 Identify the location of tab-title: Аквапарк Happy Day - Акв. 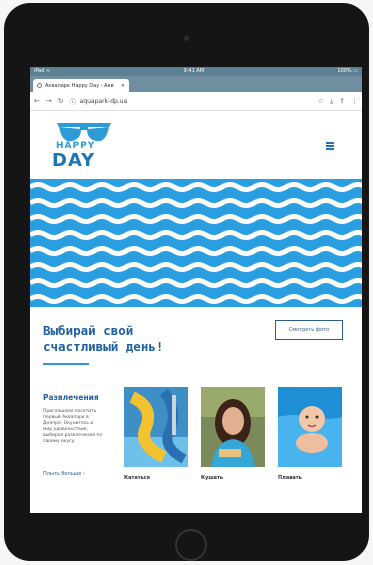
(79, 85).